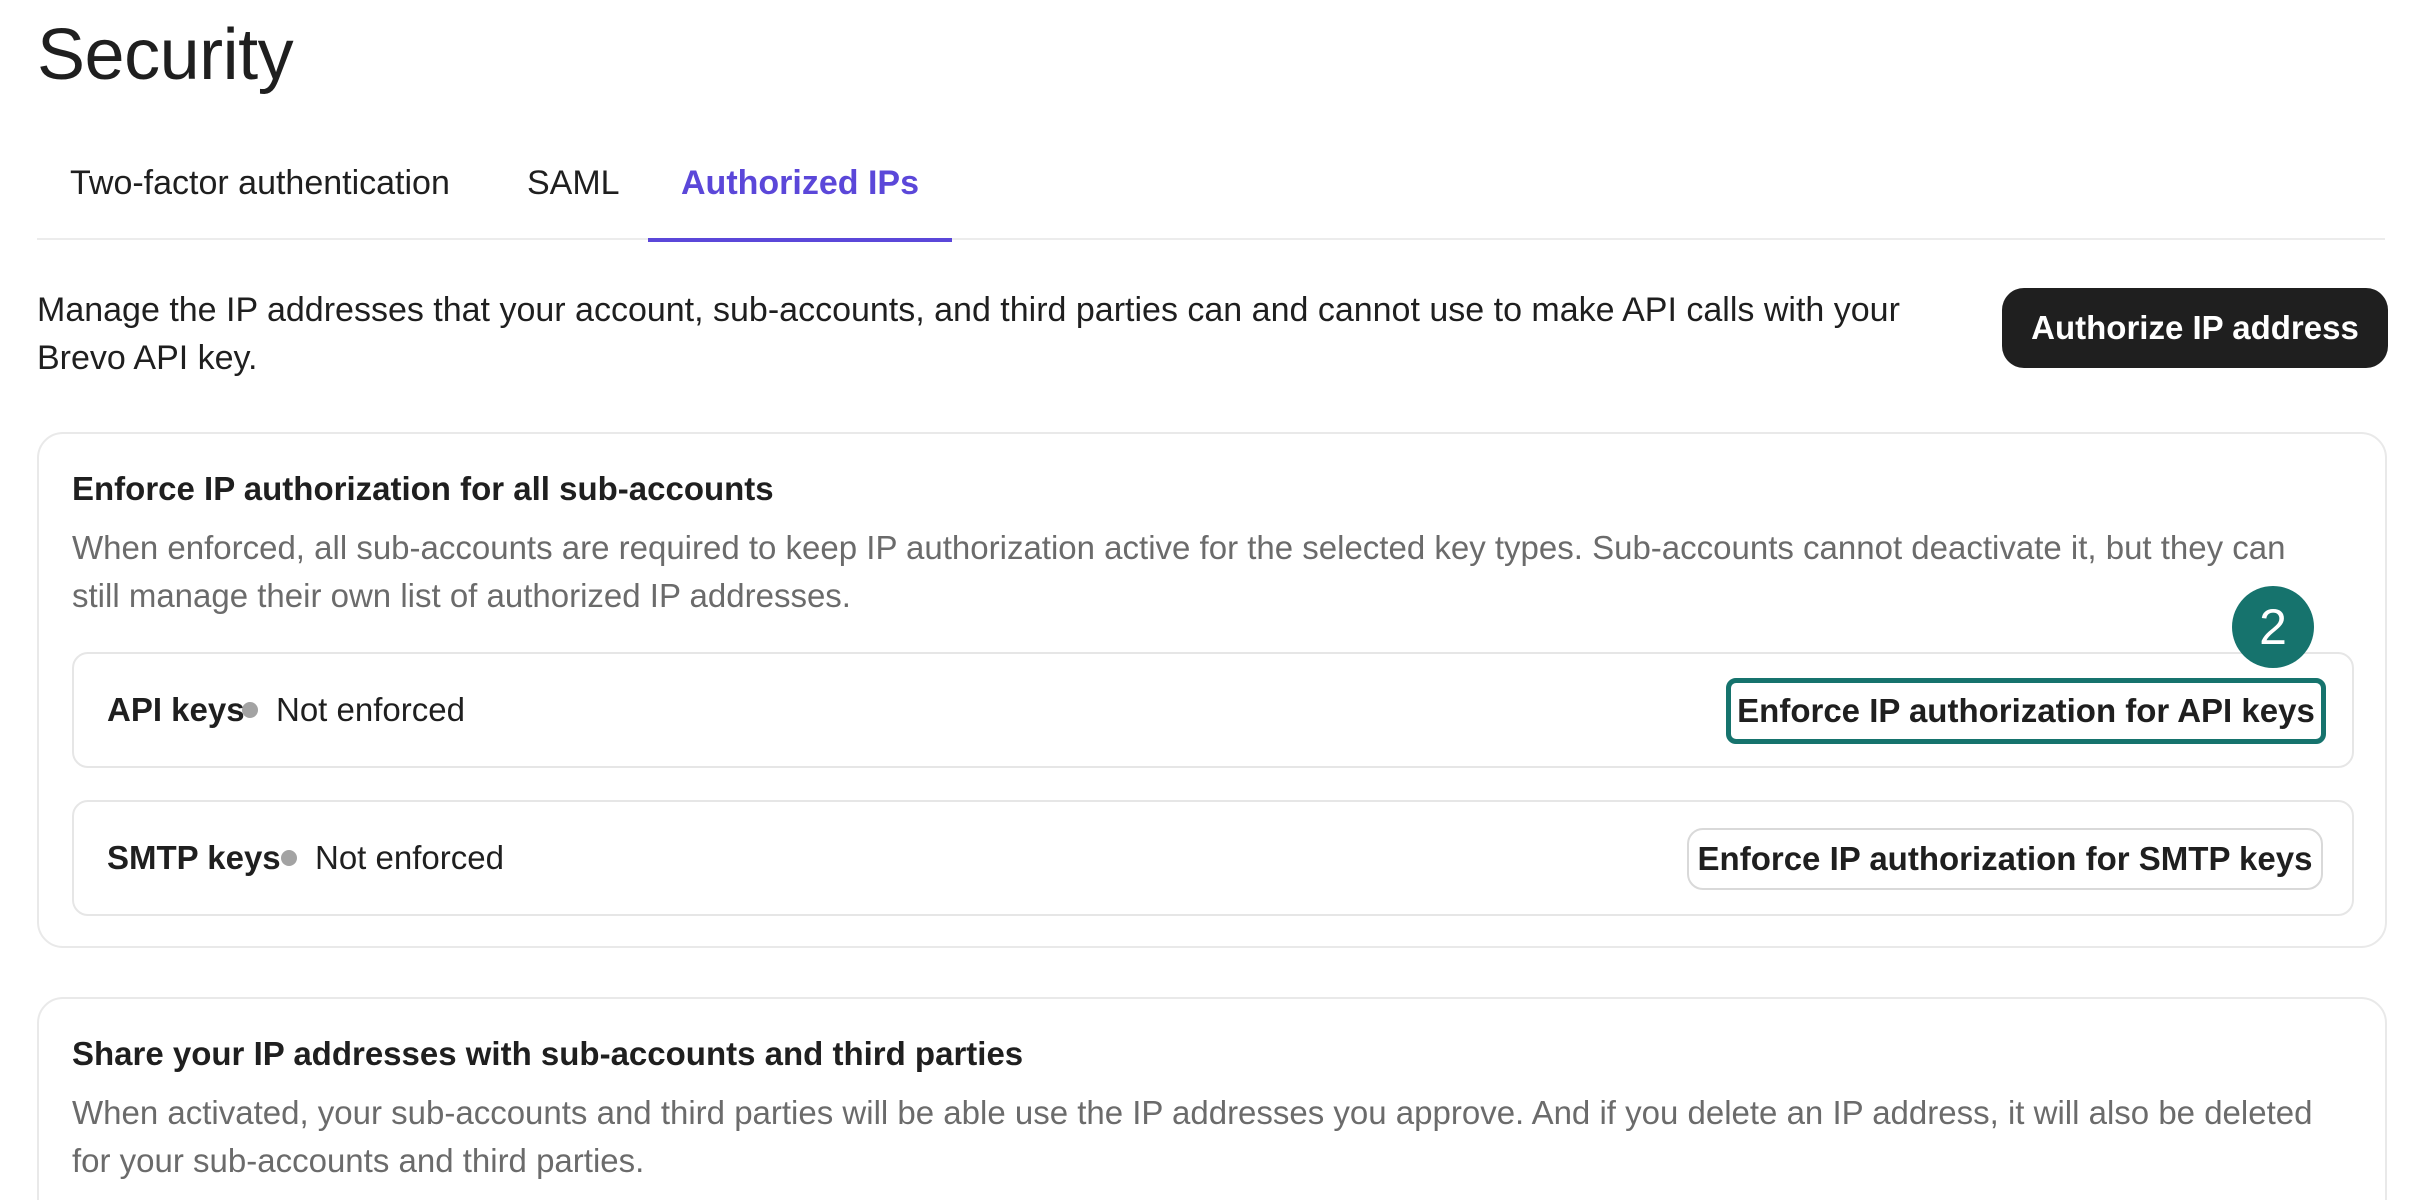 The height and width of the screenshot is (1200, 2426). I want to click on step-number-badge: 2, so click(2273, 627).